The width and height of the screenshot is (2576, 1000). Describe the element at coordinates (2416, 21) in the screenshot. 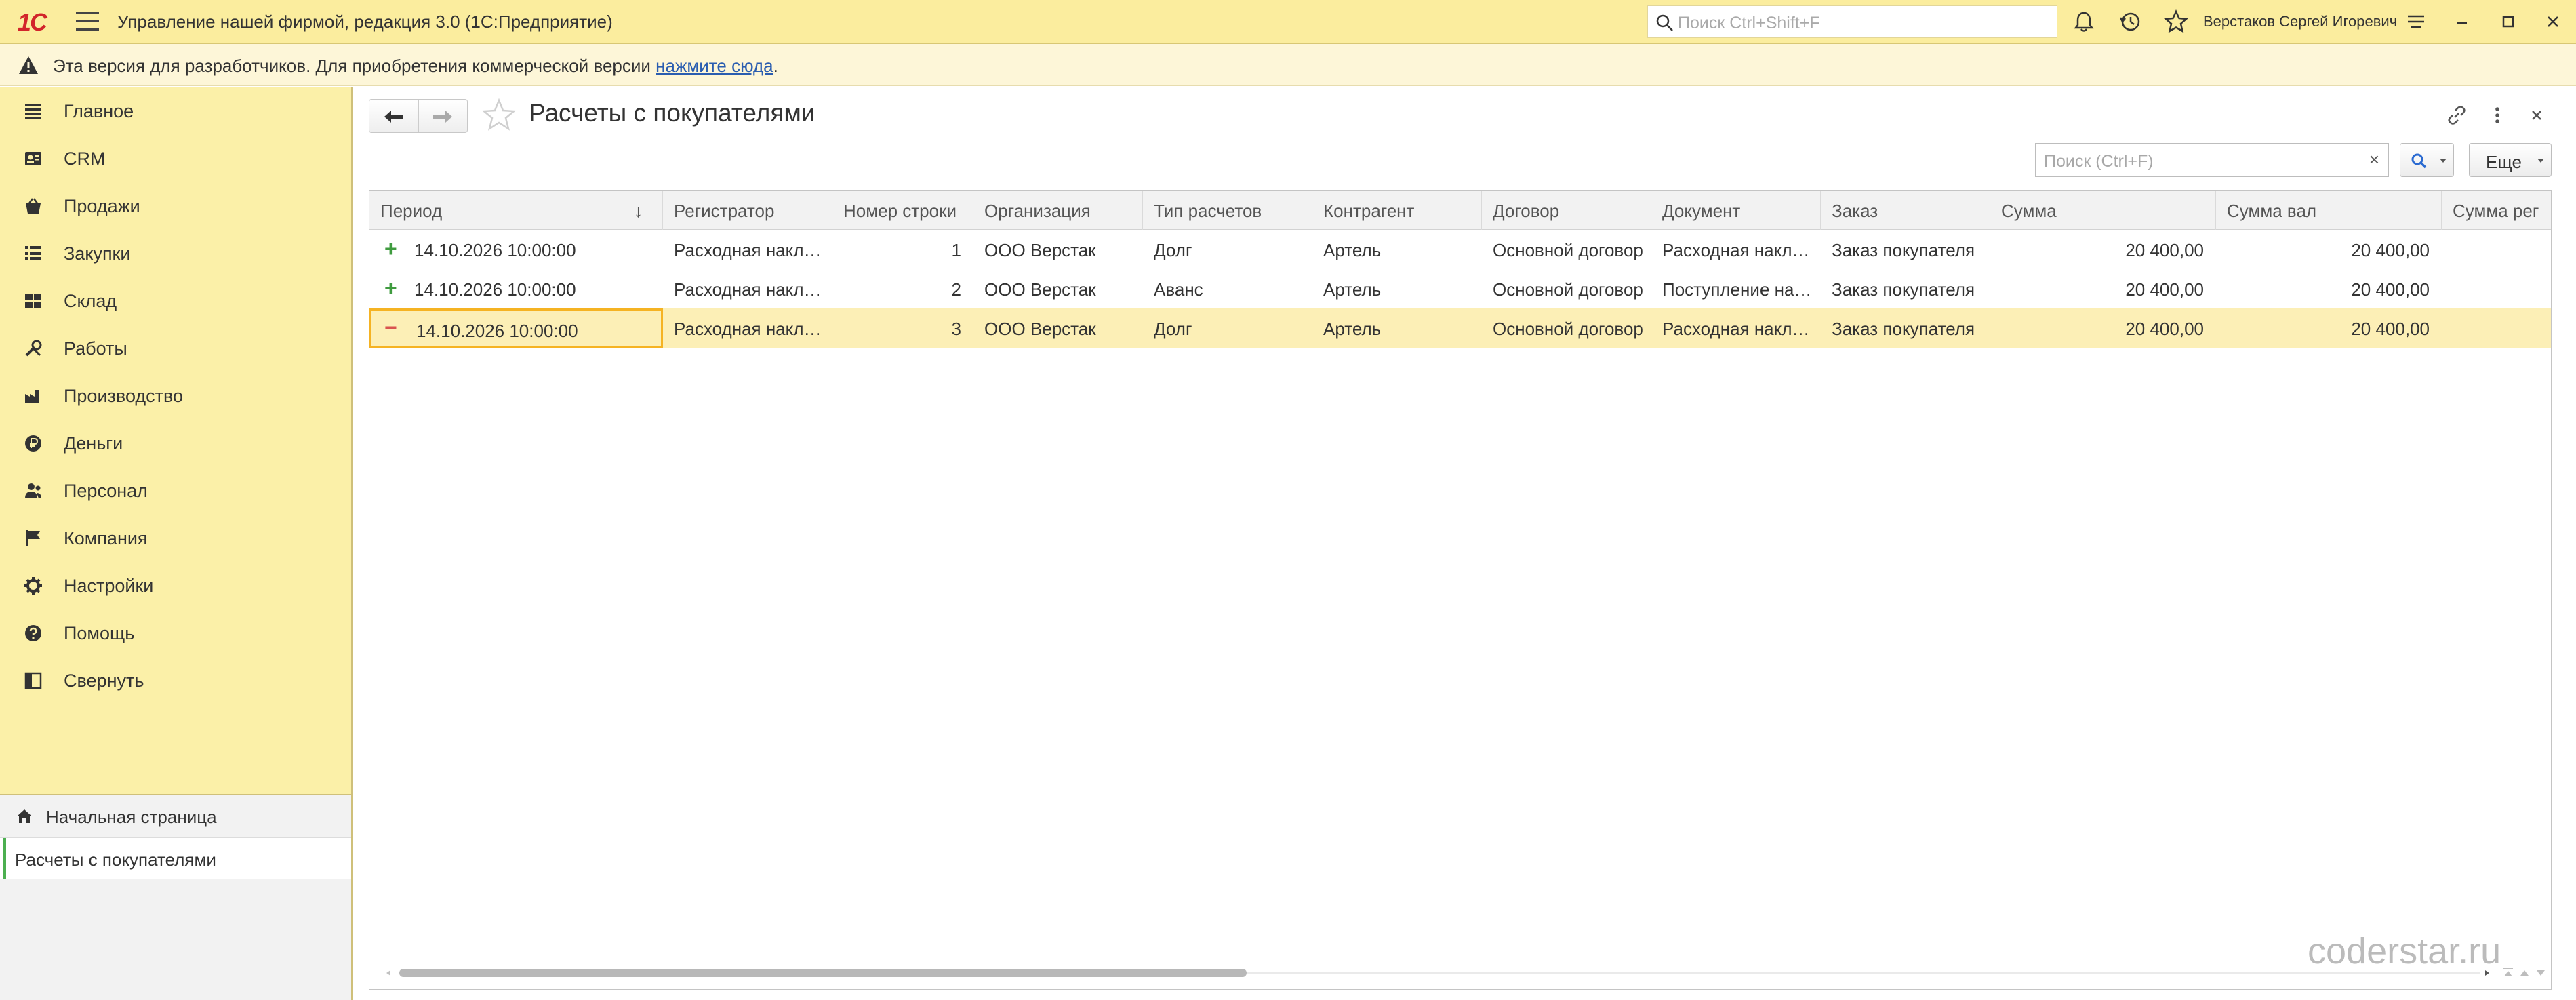

I see `settings-menu-icon` at that location.